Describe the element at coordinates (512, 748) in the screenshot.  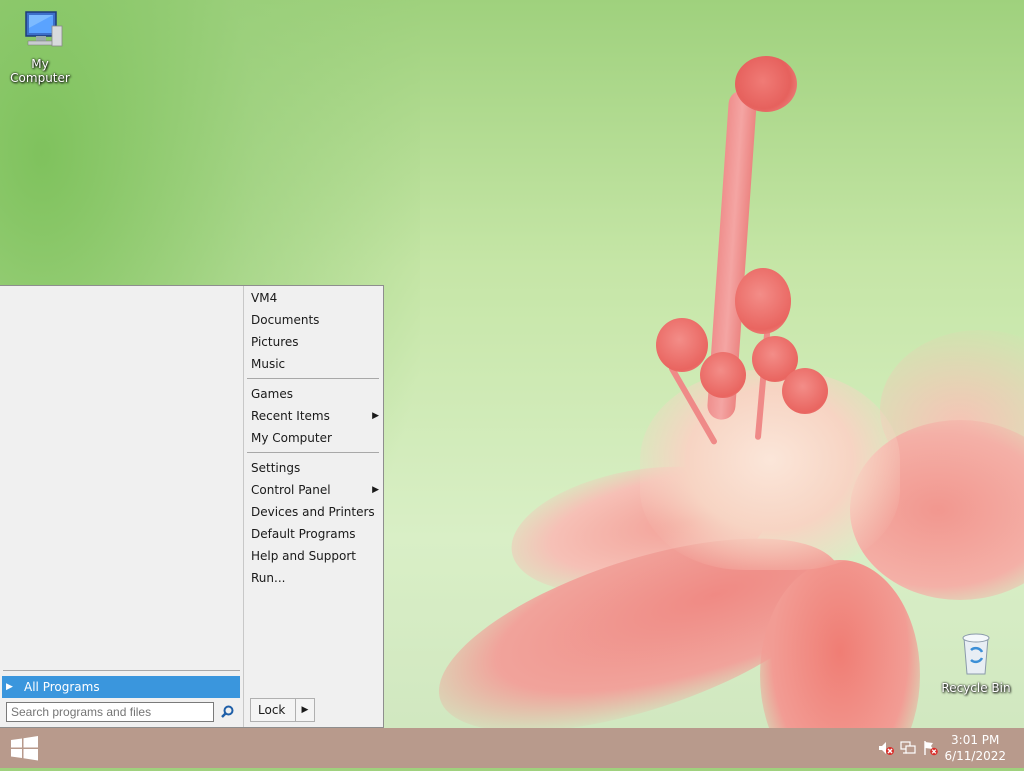
I see `taskbar: 3:01 PM 6/11/2022` at that location.